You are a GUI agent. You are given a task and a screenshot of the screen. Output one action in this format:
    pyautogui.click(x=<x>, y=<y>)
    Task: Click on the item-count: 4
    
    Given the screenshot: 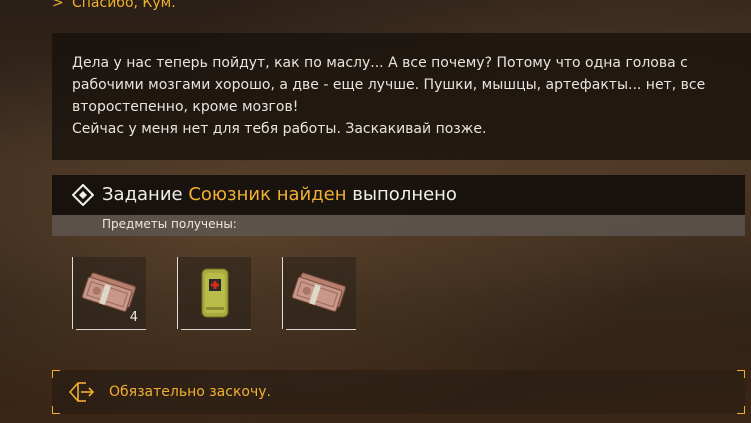 What is the action you would take?
    pyautogui.click(x=133, y=317)
    